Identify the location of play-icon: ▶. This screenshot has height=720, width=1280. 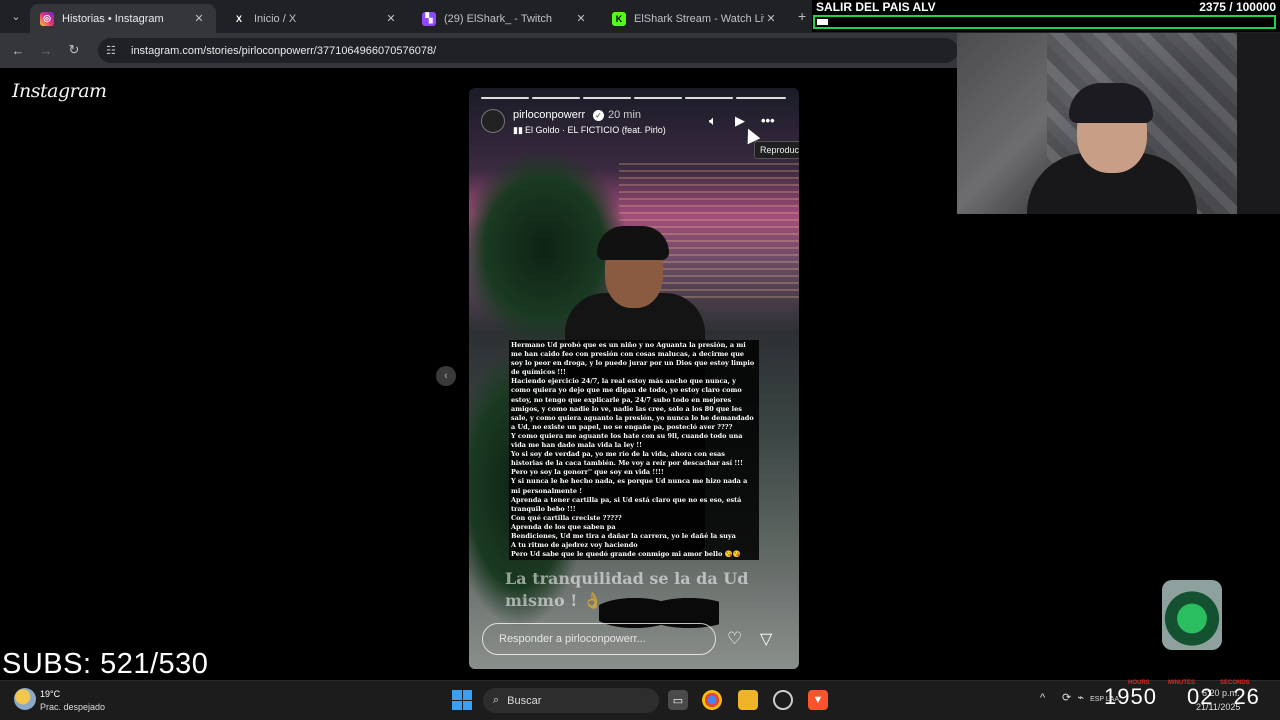
(740, 121).